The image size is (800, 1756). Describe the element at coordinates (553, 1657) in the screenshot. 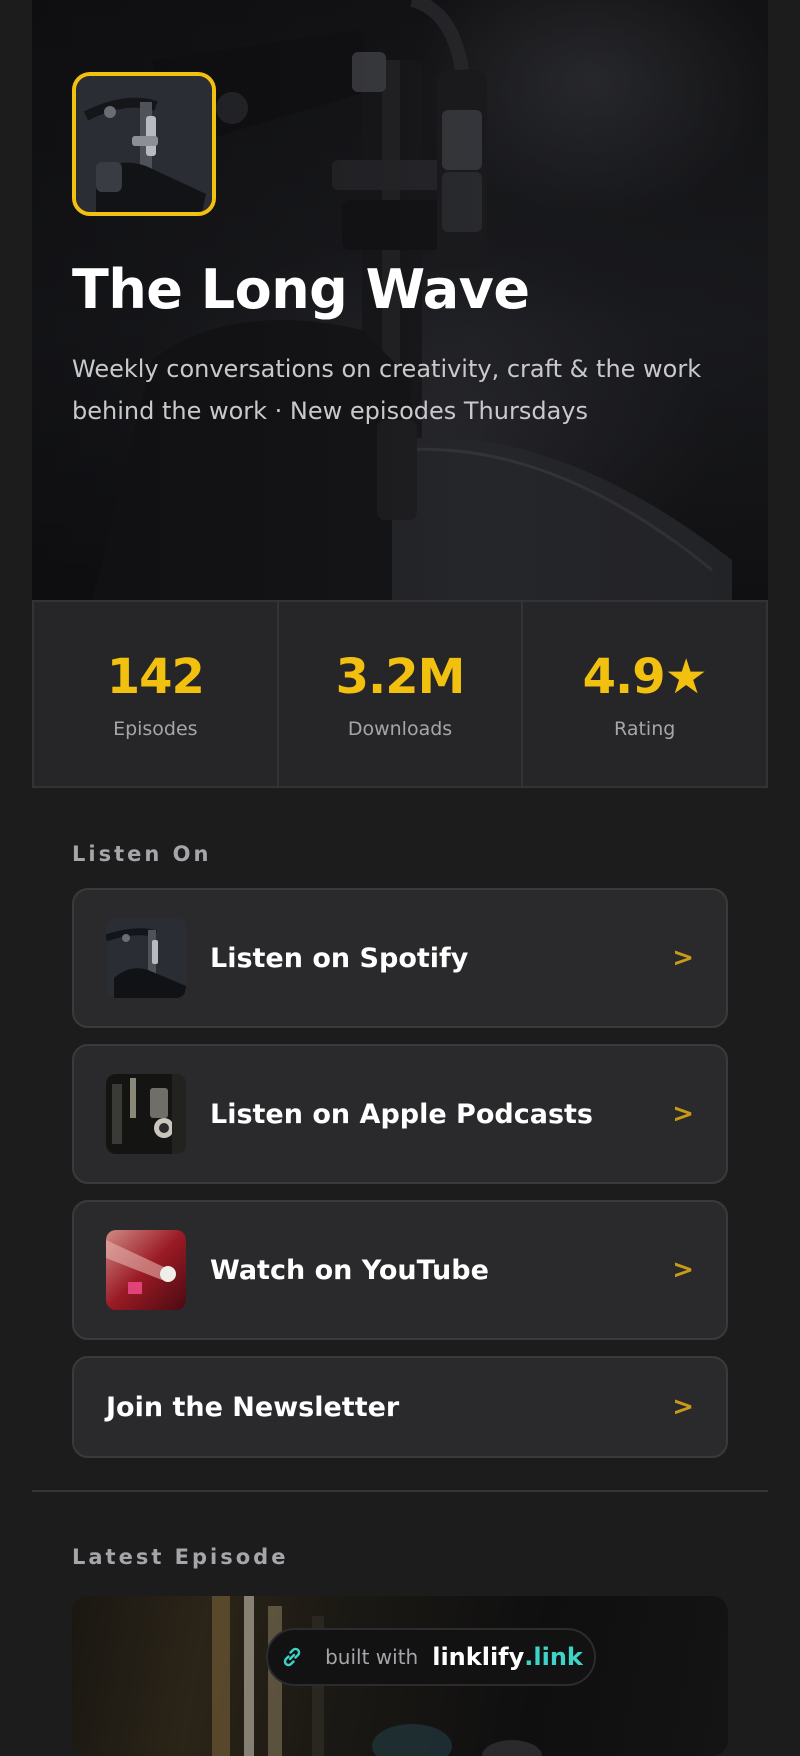

I see `badge-tld: .link` at that location.